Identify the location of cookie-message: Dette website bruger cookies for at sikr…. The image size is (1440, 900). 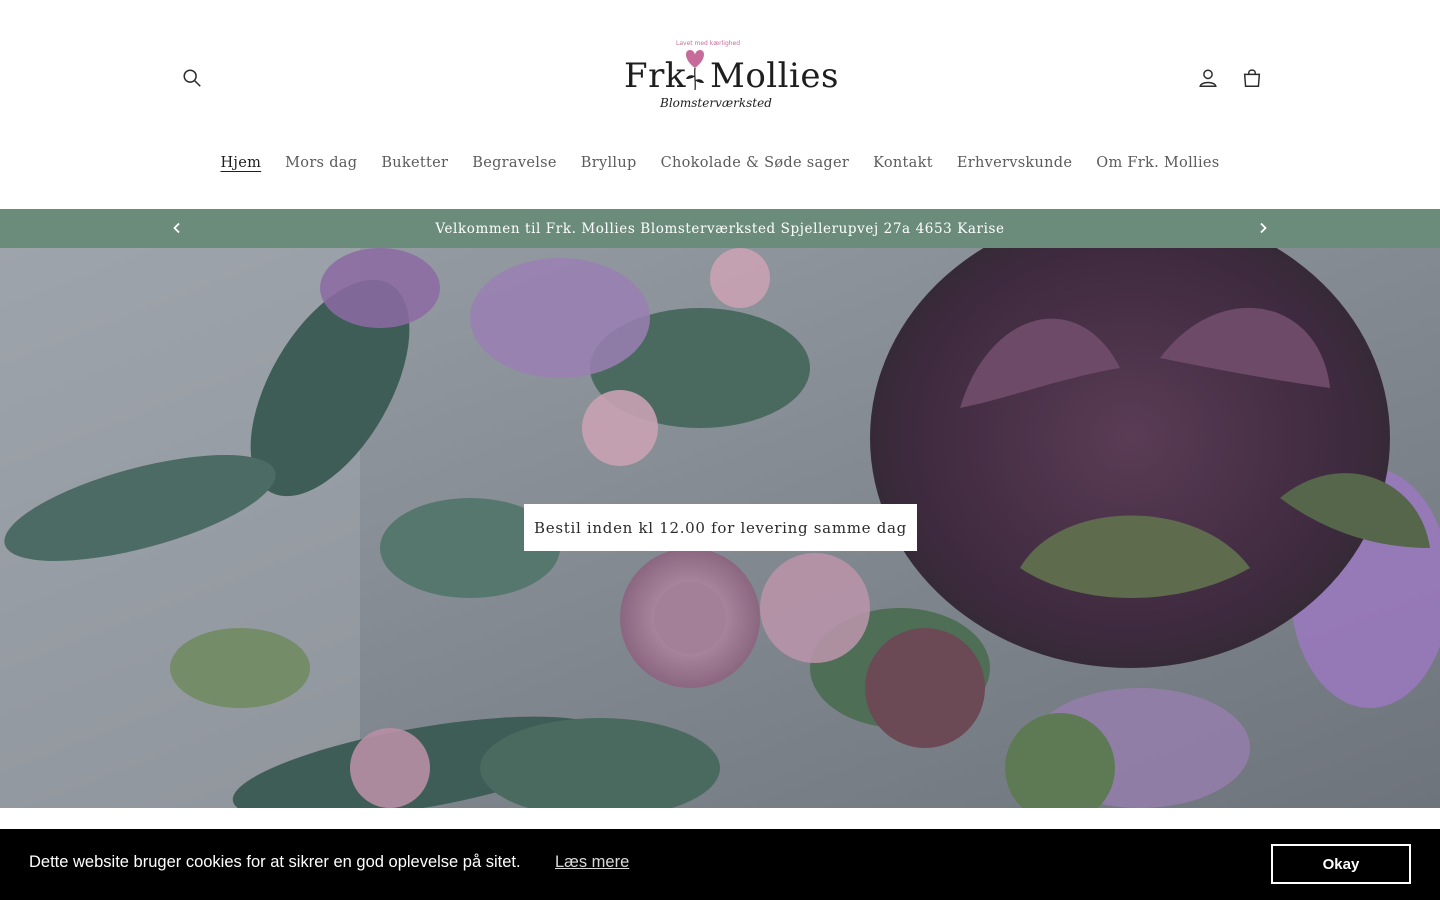
(275, 862).